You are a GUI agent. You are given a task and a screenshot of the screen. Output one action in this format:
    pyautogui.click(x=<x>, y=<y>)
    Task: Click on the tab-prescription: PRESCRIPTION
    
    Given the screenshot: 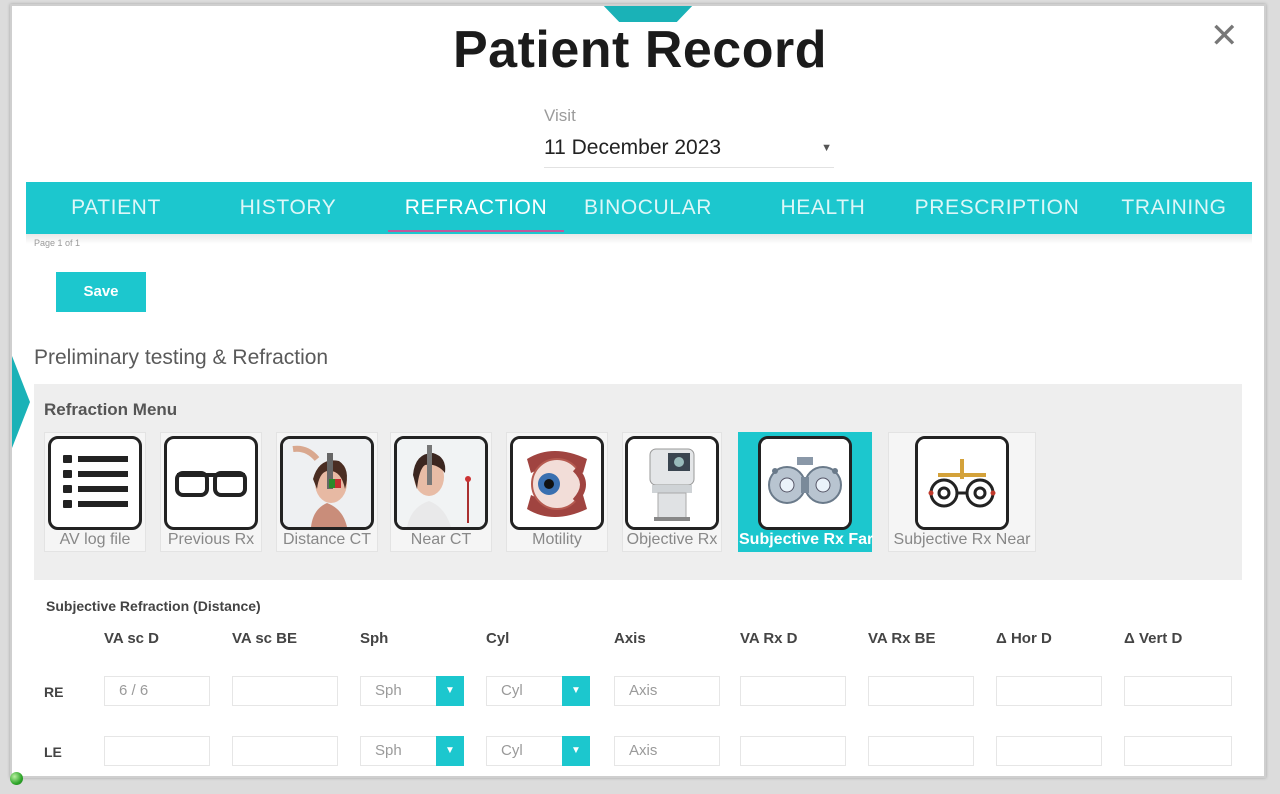 What is the action you would take?
    pyautogui.click(x=997, y=208)
    